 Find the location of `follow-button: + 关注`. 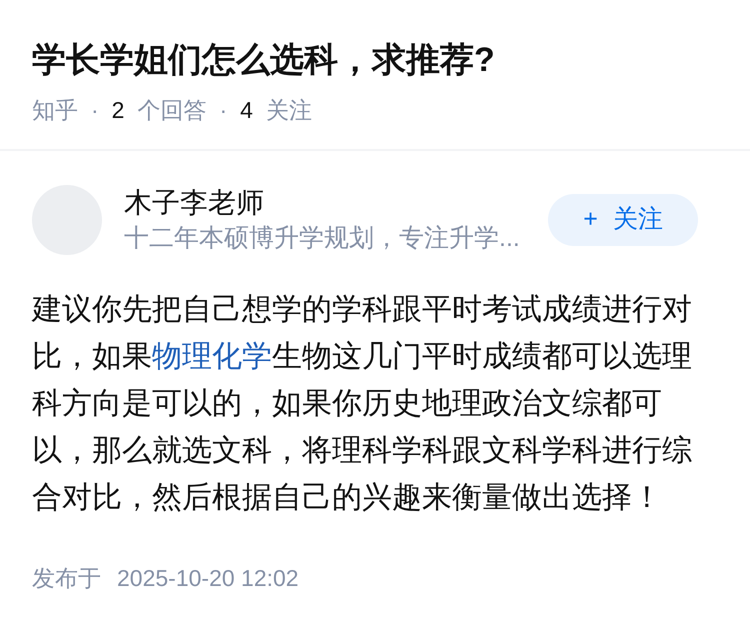

follow-button: + 关注 is located at coordinates (623, 220).